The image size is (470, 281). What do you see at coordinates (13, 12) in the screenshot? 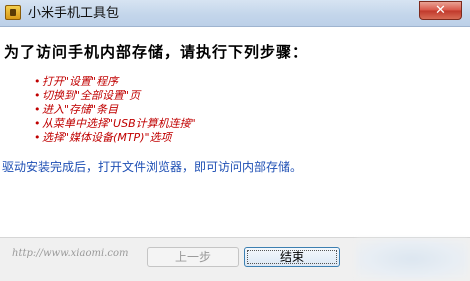
I see `toolbox-icon` at bounding box center [13, 12].